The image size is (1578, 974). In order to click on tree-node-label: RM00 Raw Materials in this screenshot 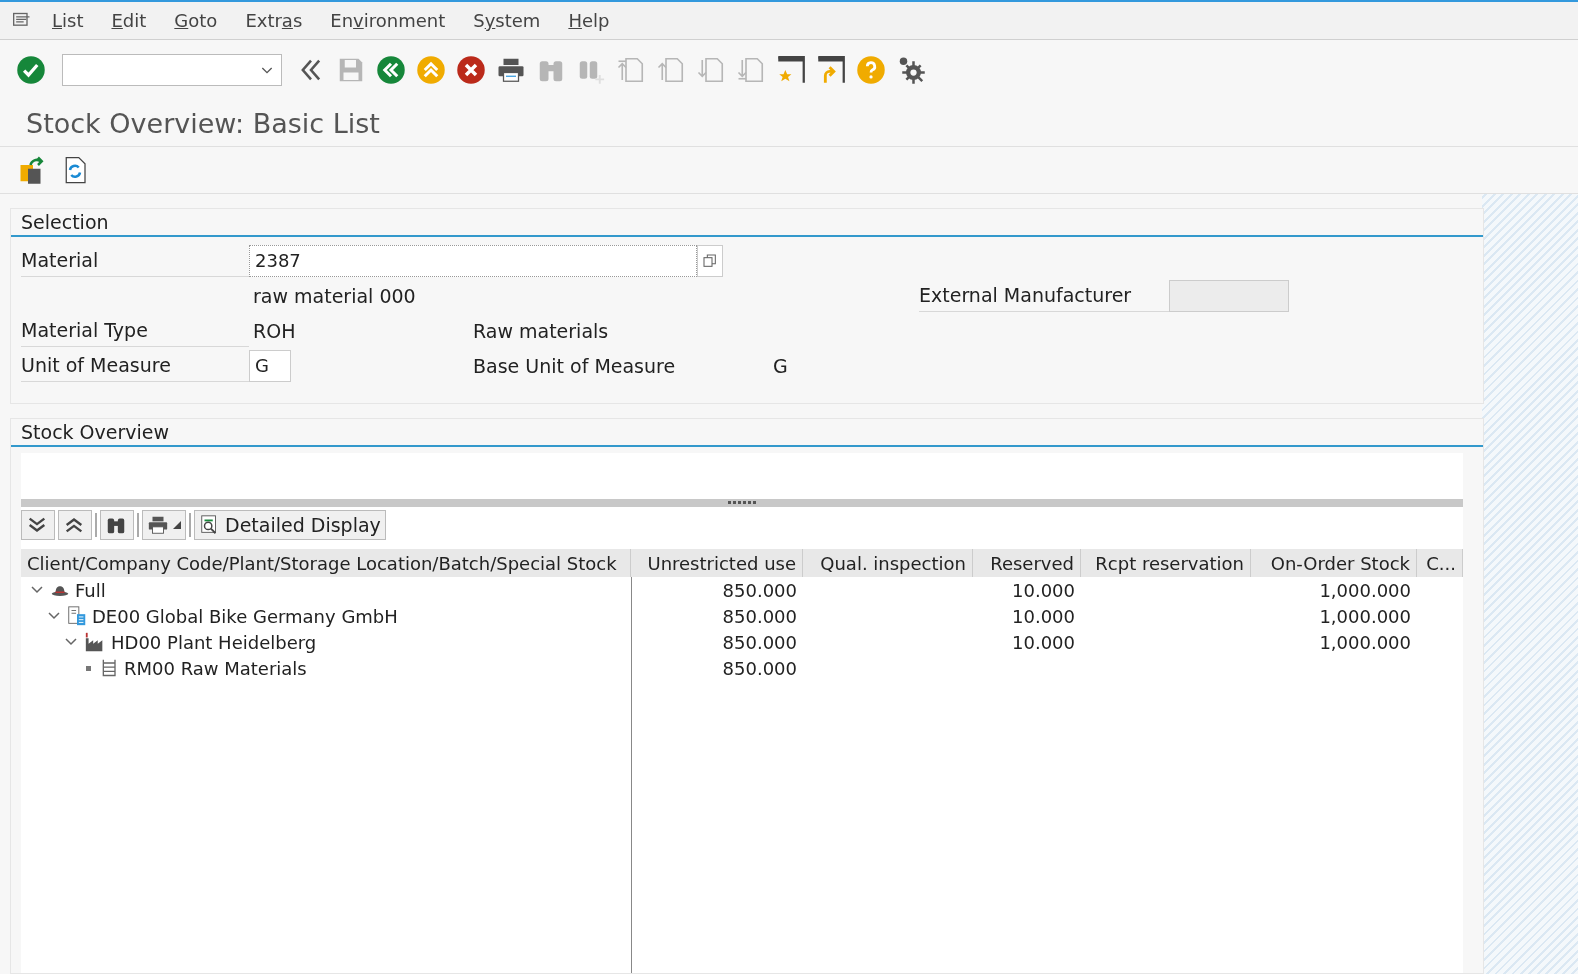, I will do `click(215, 668)`.